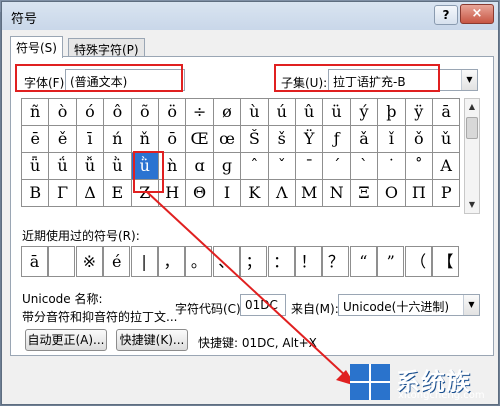 The image size is (500, 406). I want to click on windows-logo-icon, so click(370, 382).